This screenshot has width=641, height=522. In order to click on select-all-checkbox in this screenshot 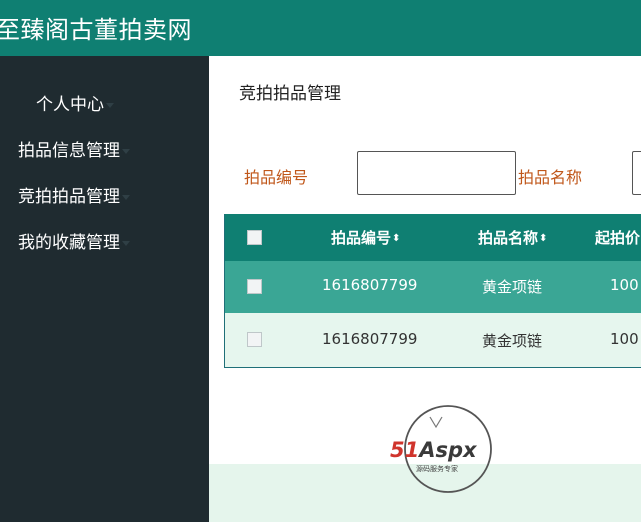, I will do `click(254, 237)`.